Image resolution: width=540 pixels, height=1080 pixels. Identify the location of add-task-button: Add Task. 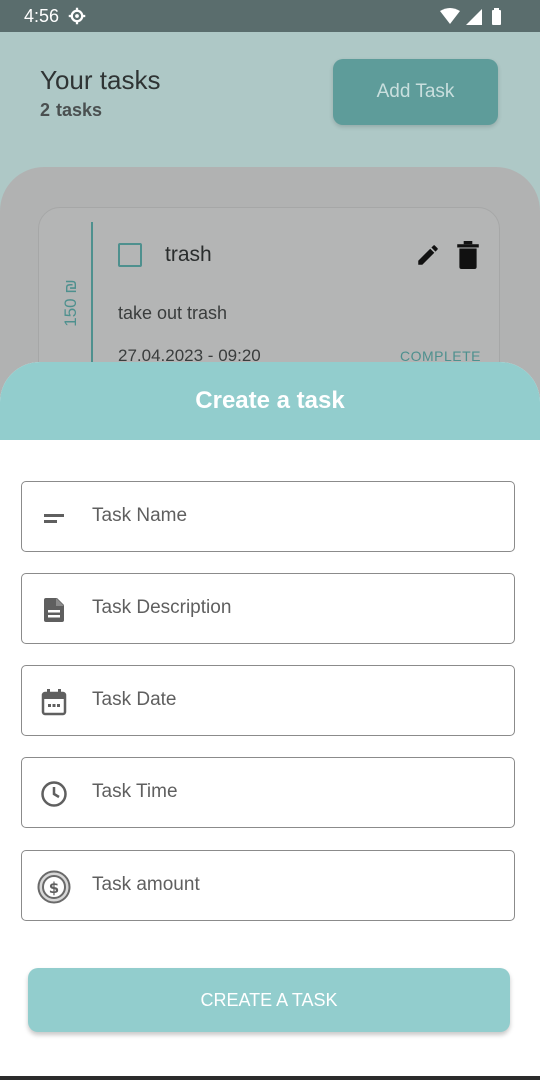
(415, 92).